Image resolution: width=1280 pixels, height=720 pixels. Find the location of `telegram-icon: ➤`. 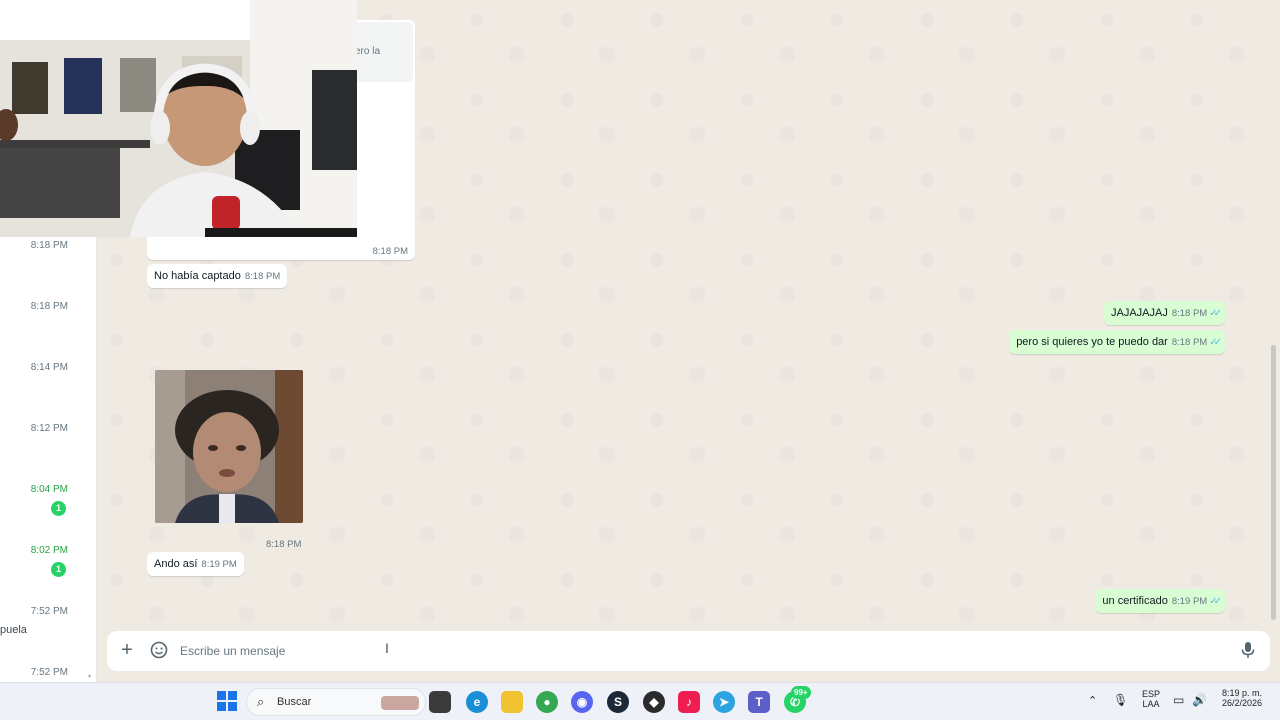

telegram-icon: ➤ is located at coordinates (724, 702).